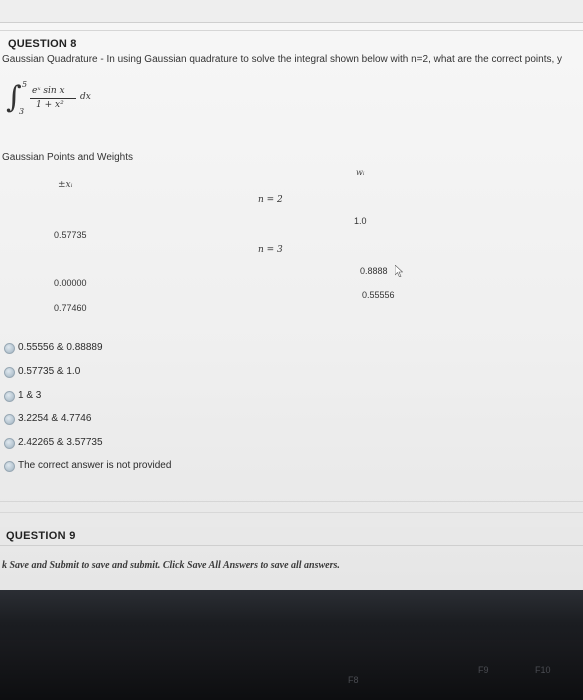 This screenshot has height=700, width=583. Describe the element at coordinates (270, 200) in the screenshot. I see `row-label-n2: n = 2` at that location.